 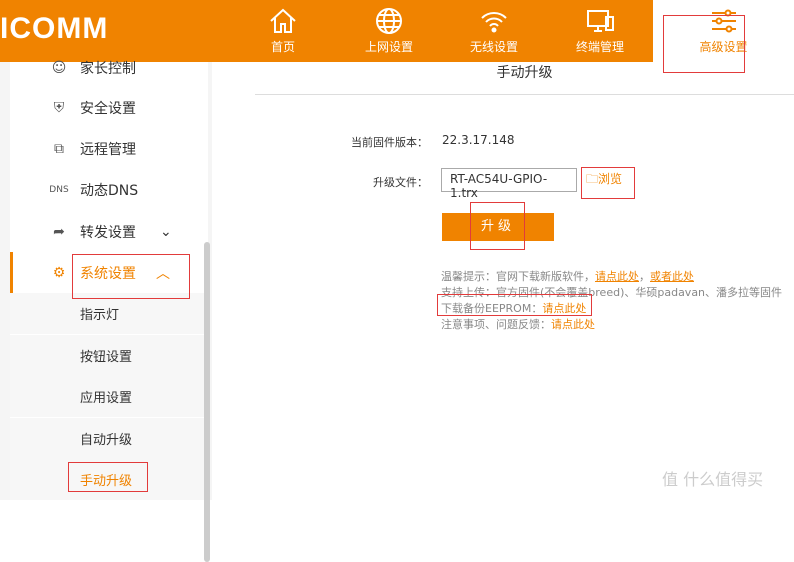 I want to click on sidebar-subitem: 按钮设置, so click(x=109, y=355).